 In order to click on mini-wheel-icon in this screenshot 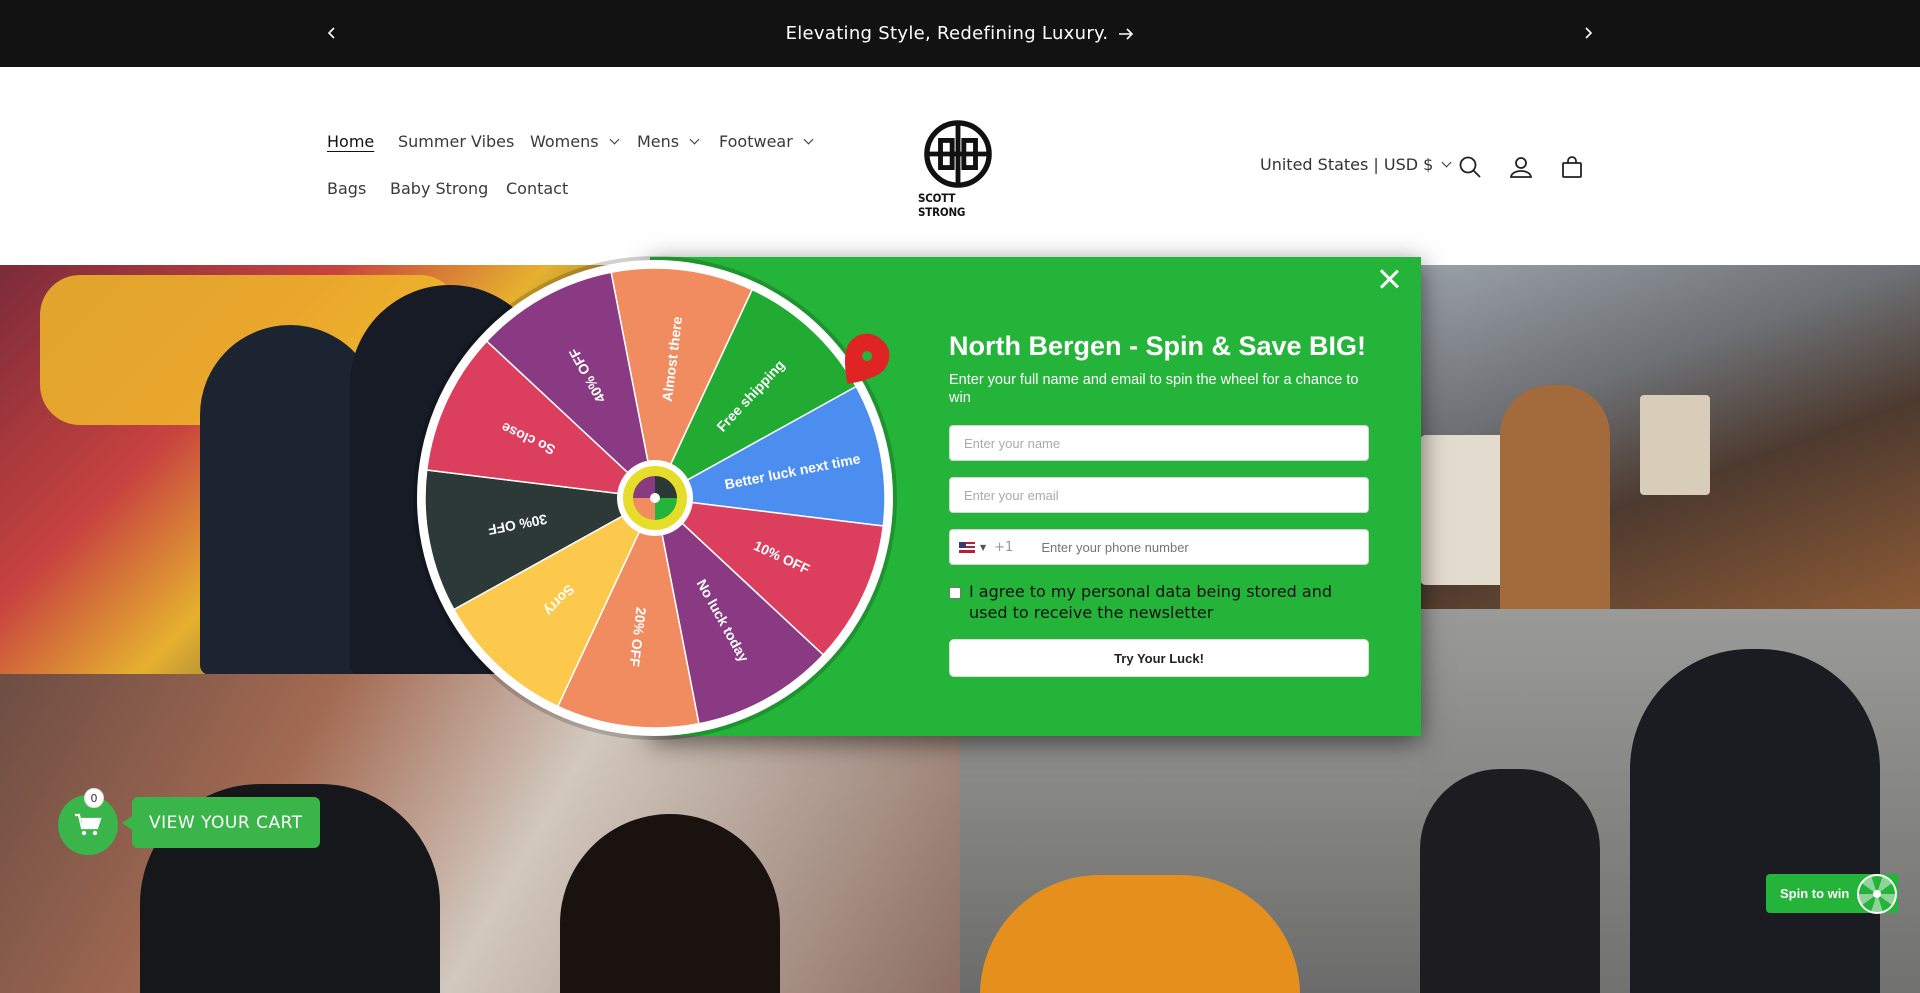, I will do `click(1877, 894)`.